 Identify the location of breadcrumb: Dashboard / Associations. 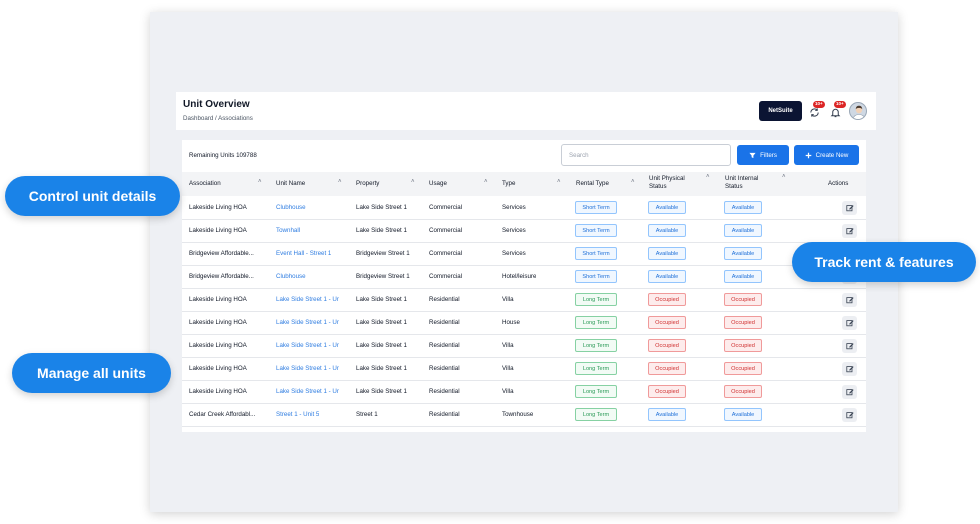
(218, 118).